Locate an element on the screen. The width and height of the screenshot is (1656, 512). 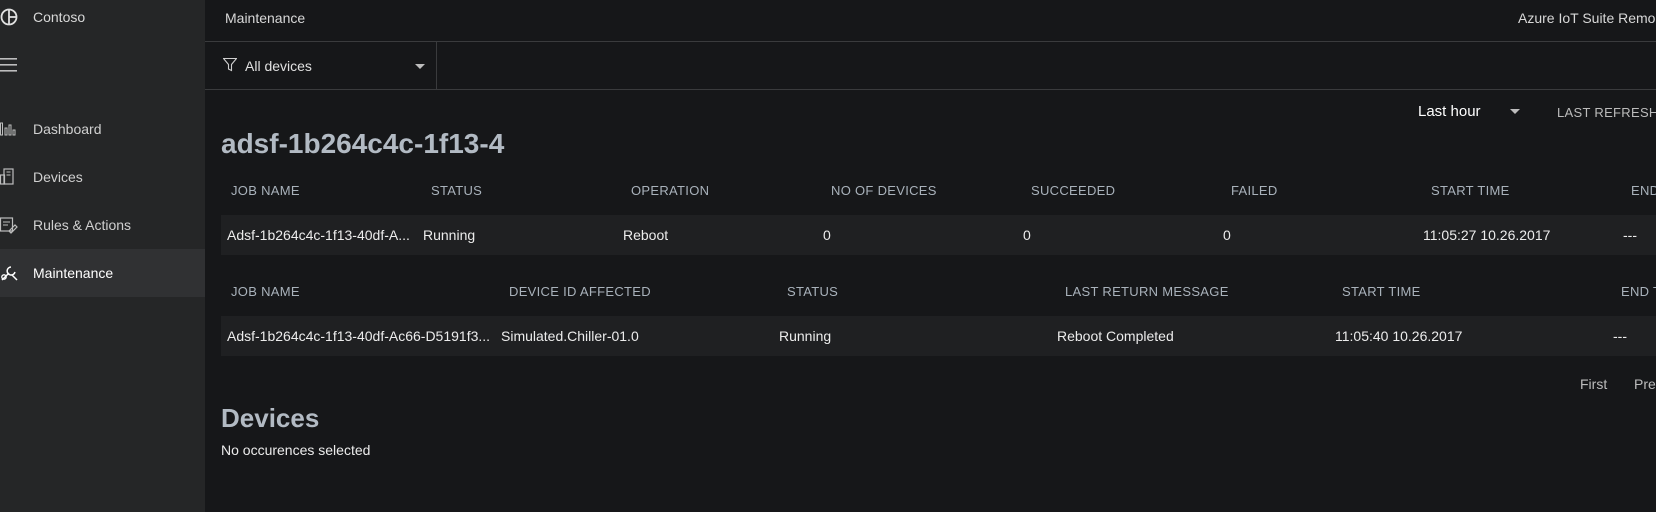
page-header: Maintenance Azure IoT Suite Remo is located at coordinates (930, 21).